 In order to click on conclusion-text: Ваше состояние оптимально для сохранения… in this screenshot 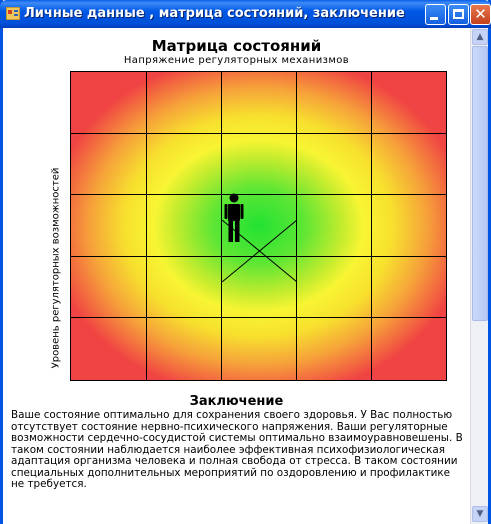, I will do `click(237, 449)`.